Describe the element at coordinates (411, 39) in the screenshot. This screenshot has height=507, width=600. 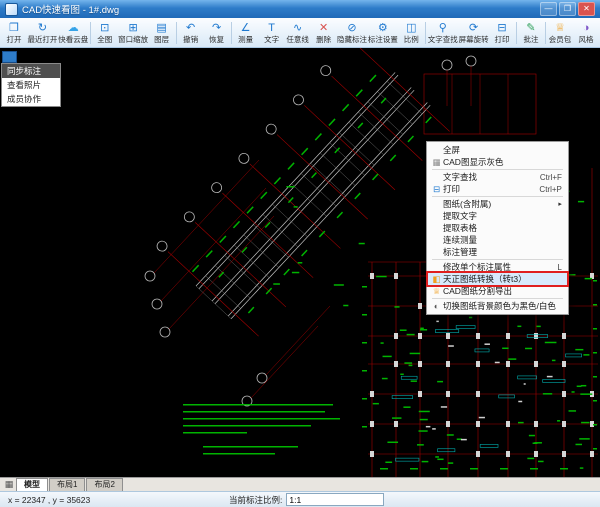
I see `toolbar-item-label: 比例` at that location.